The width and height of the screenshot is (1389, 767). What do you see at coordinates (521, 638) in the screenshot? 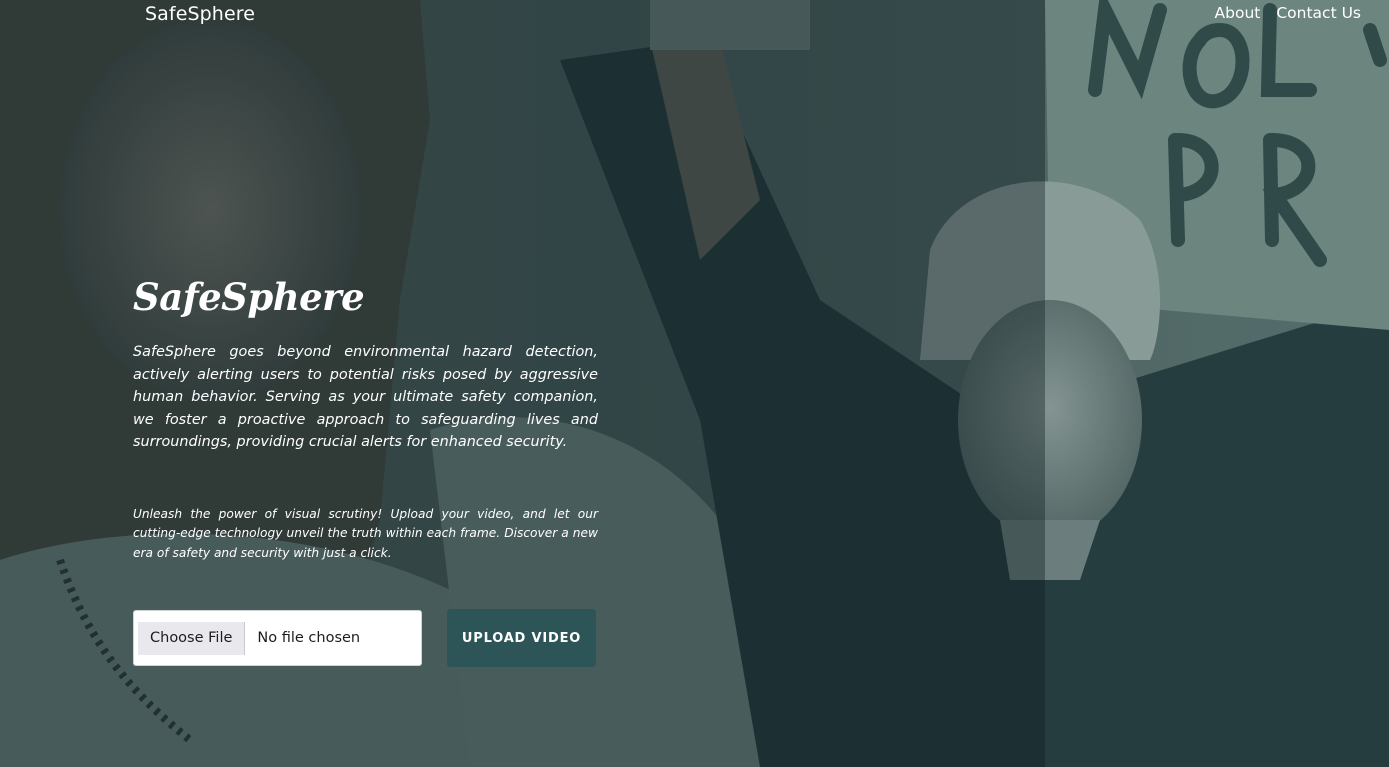
I see `upload-video-button: UPLOAD VIDEO` at bounding box center [521, 638].